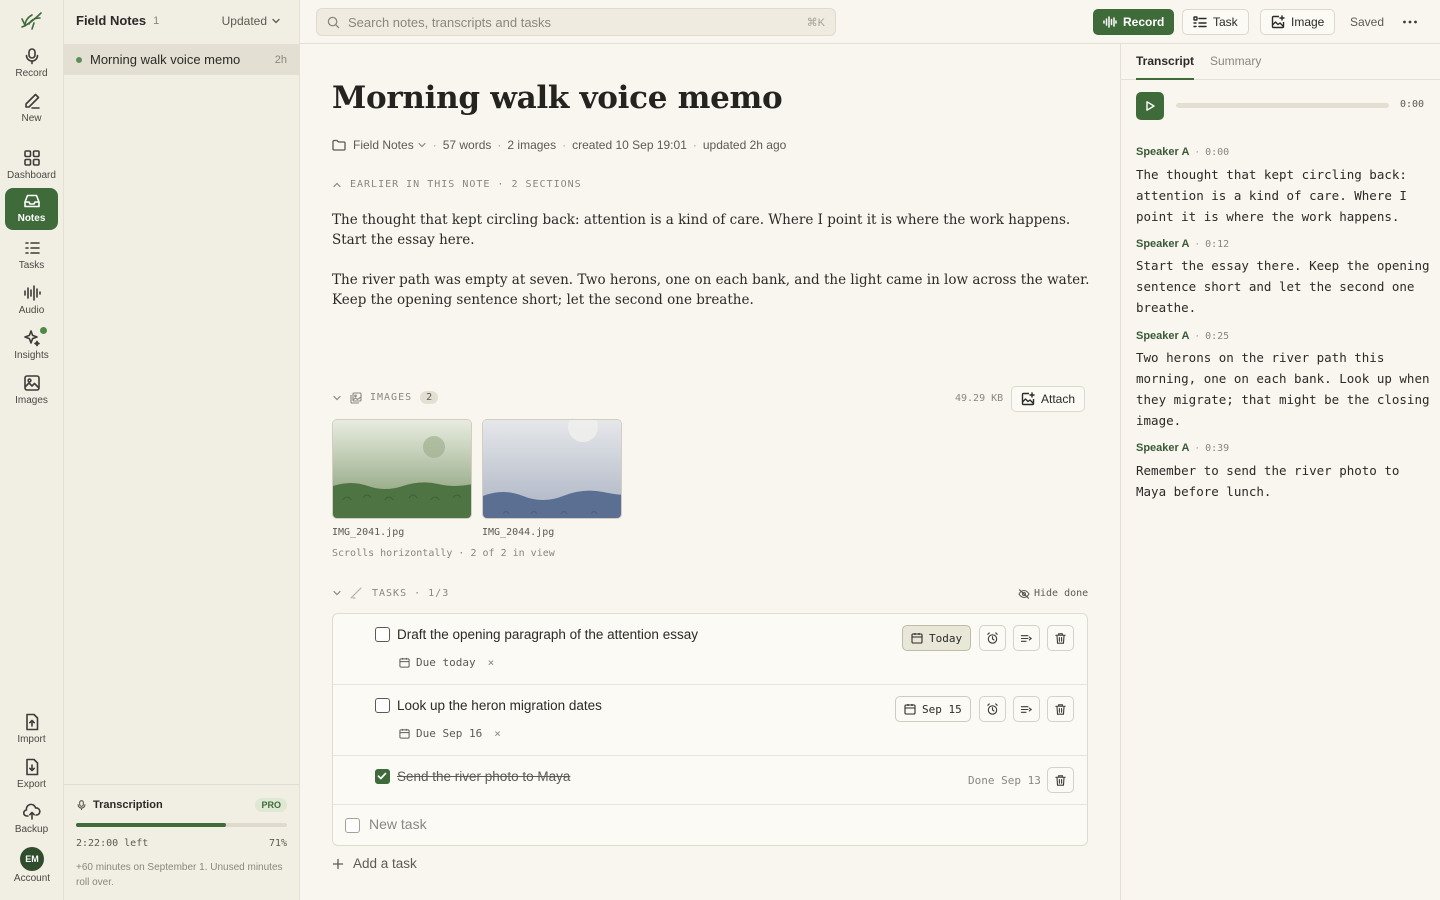  What do you see at coordinates (31, 64) in the screenshot?
I see `rail-record: Record` at bounding box center [31, 64].